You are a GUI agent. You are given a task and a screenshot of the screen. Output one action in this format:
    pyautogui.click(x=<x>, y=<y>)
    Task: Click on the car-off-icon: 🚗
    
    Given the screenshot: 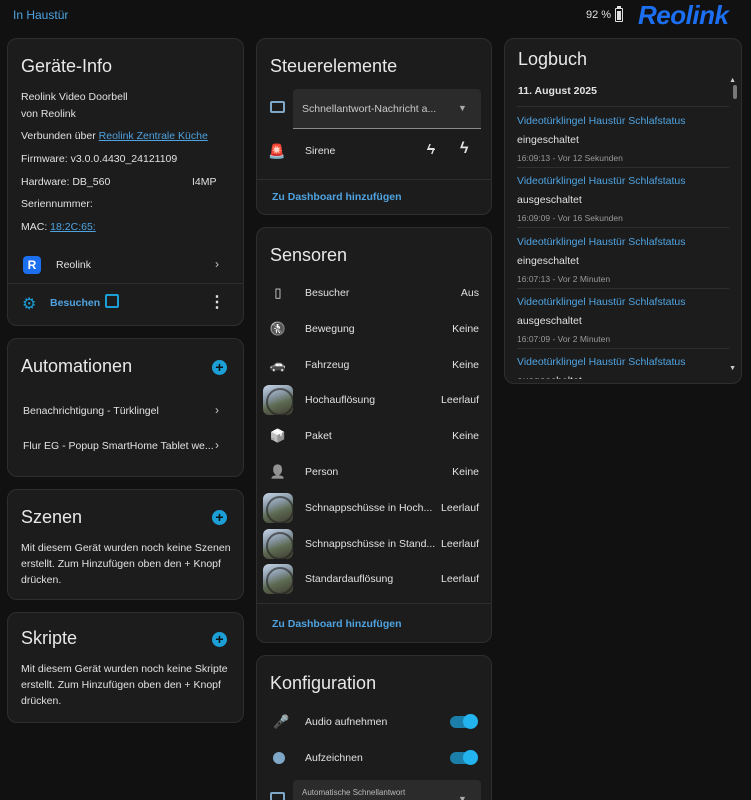 What is the action you would take?
    pyautogui.click(x=278, y=364)
    